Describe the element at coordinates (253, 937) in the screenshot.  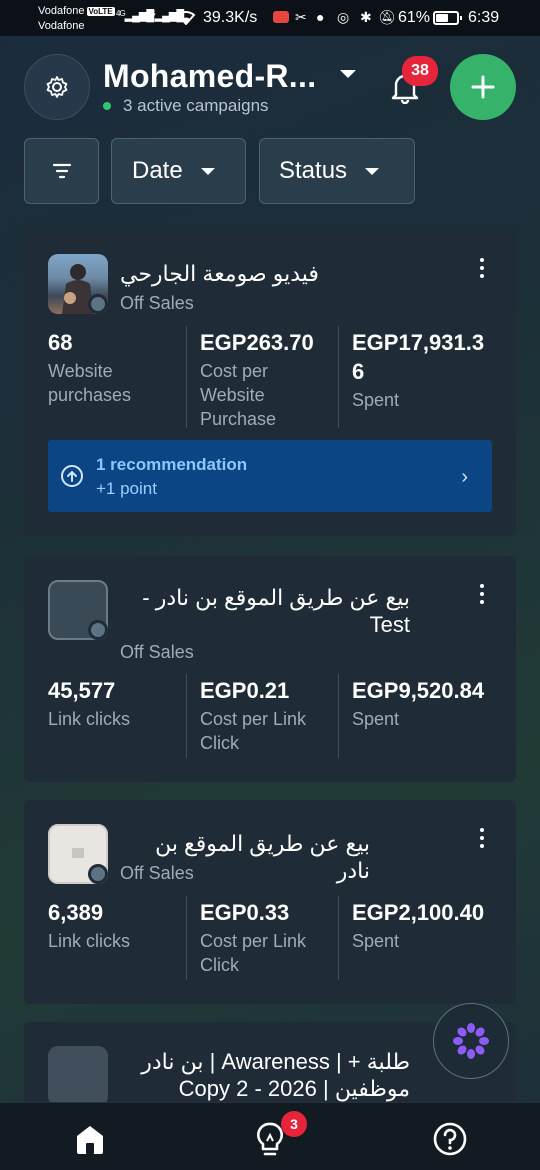
I see `metric-cost-per-result: EGP0.33 Cost per Link Click` at that location.